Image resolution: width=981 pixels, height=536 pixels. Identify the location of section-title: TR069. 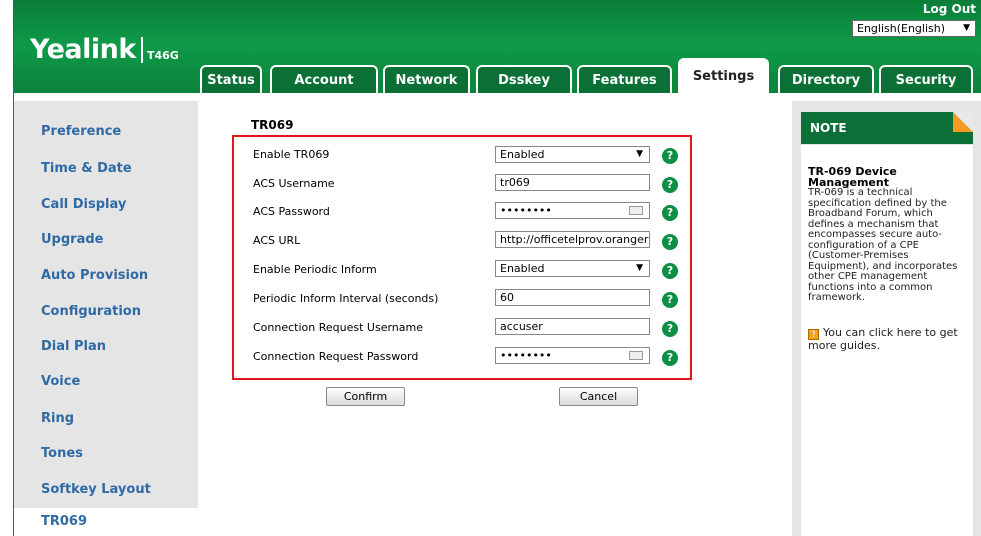
(272, 125).